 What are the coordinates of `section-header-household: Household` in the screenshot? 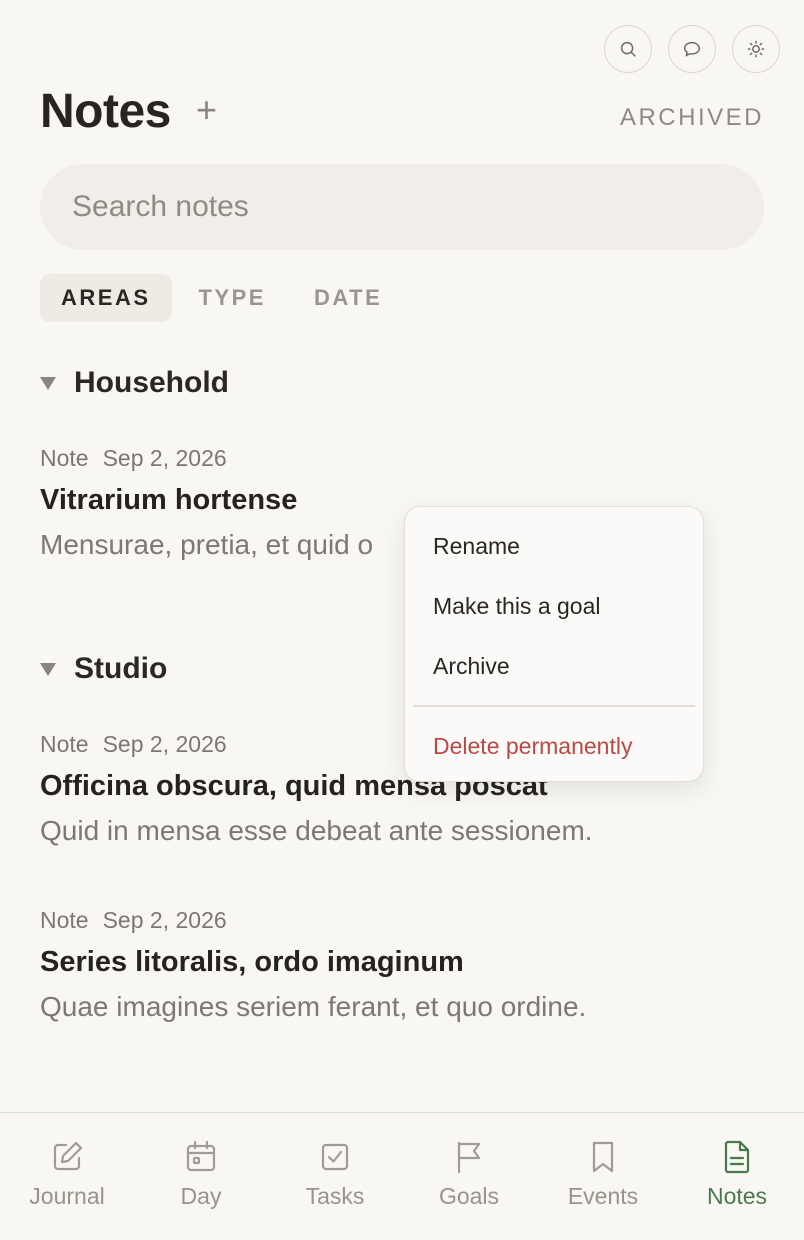 It's located at (134, 383).